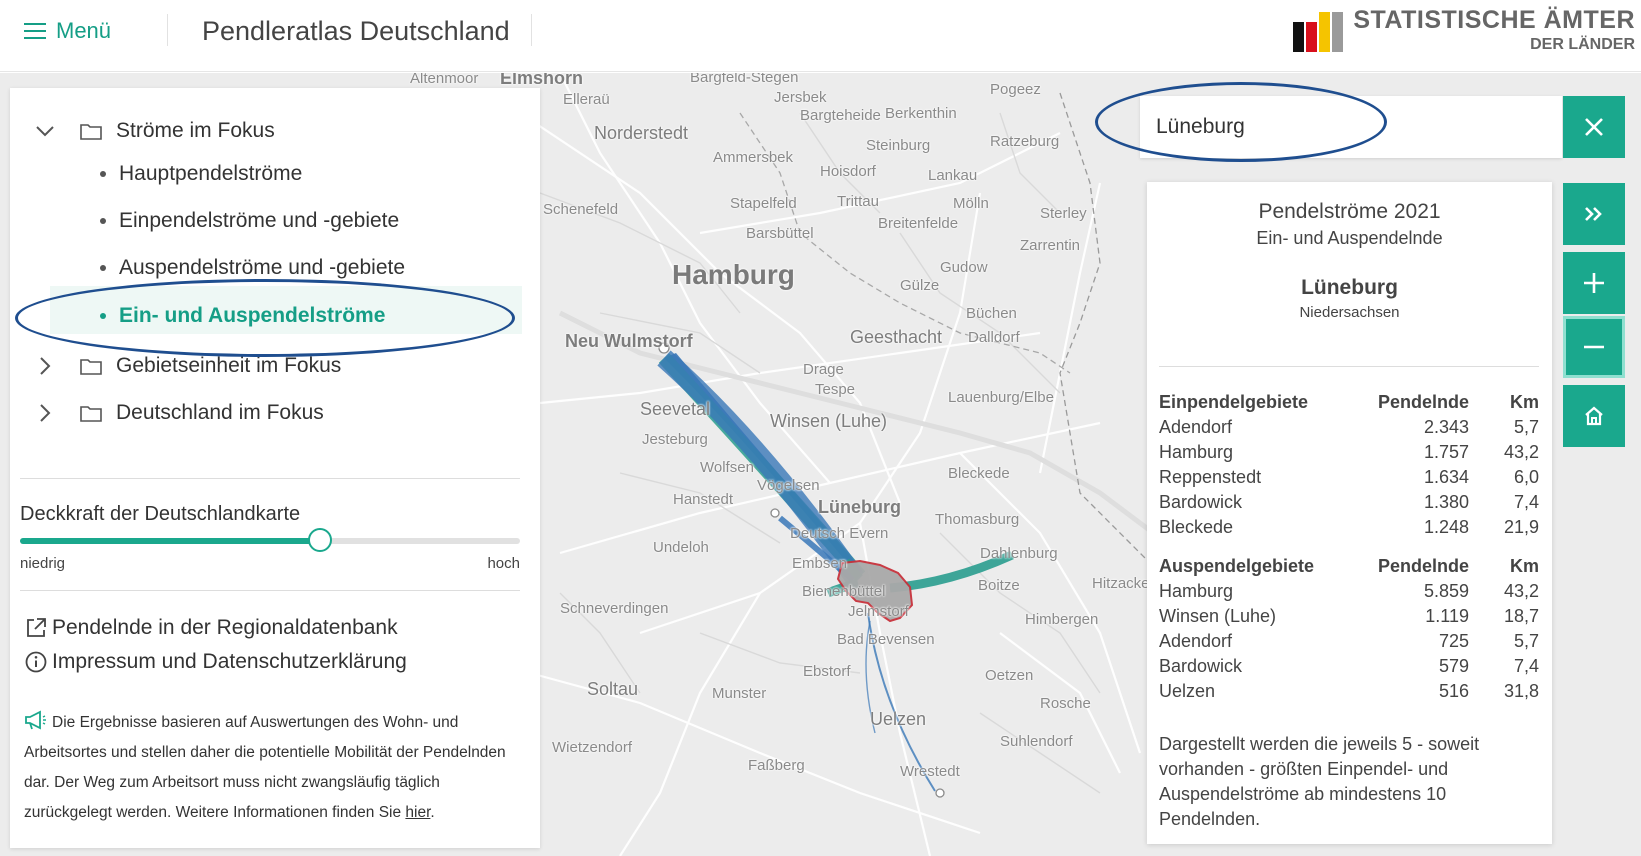  I want to click on info-panel-subtitle: Ein- und Auspendelnde, so click(1349, 238).